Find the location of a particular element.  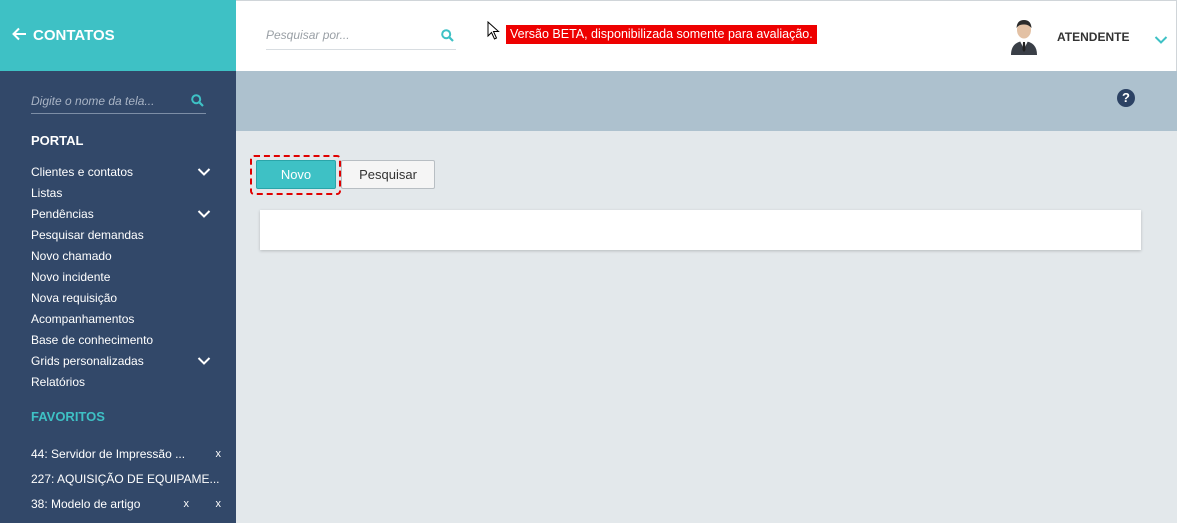

sidebar-item-novo-chamado: Novo chamado is located at coordinates (121, 255).